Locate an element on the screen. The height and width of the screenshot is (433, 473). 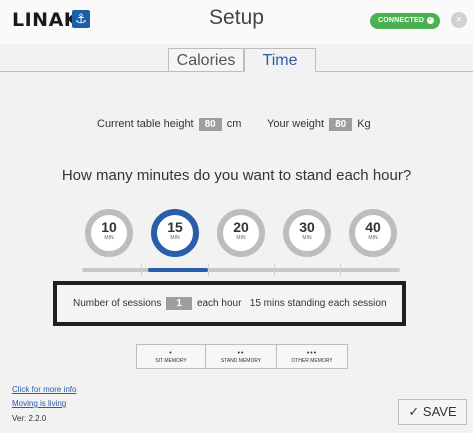
minutes-option-10: 10 MIN is located at coordinates (109, 233).